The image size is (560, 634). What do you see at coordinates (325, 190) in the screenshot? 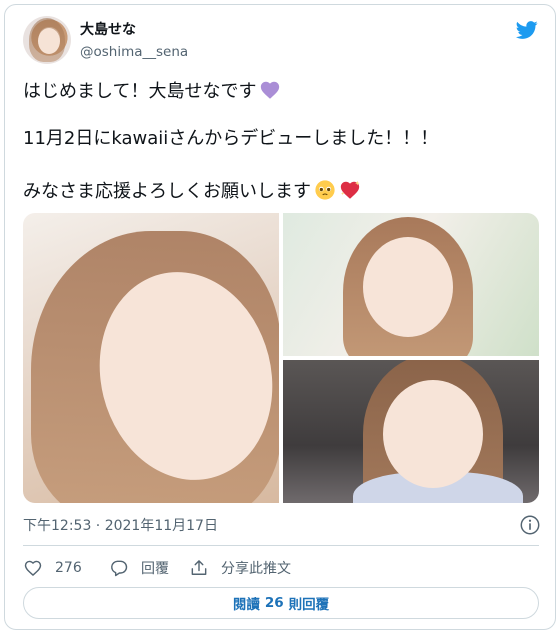
I see `pleading-face-icon` at bounding box center [325, 190].